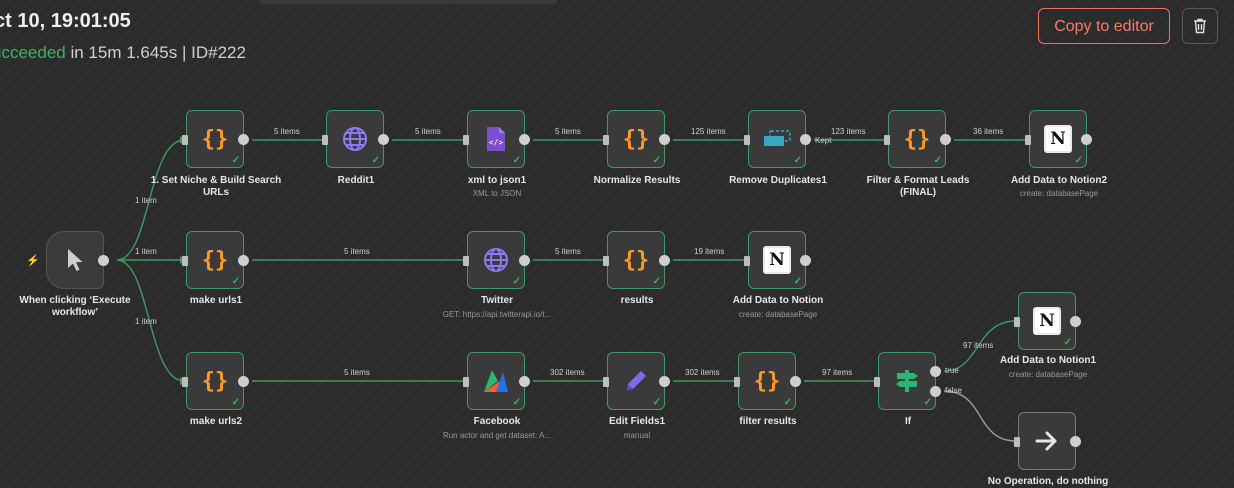 The image size is (1234, 488). Describe the element at coordinates (935, 391) in the screenshot. I see `output-port-false` at that location.